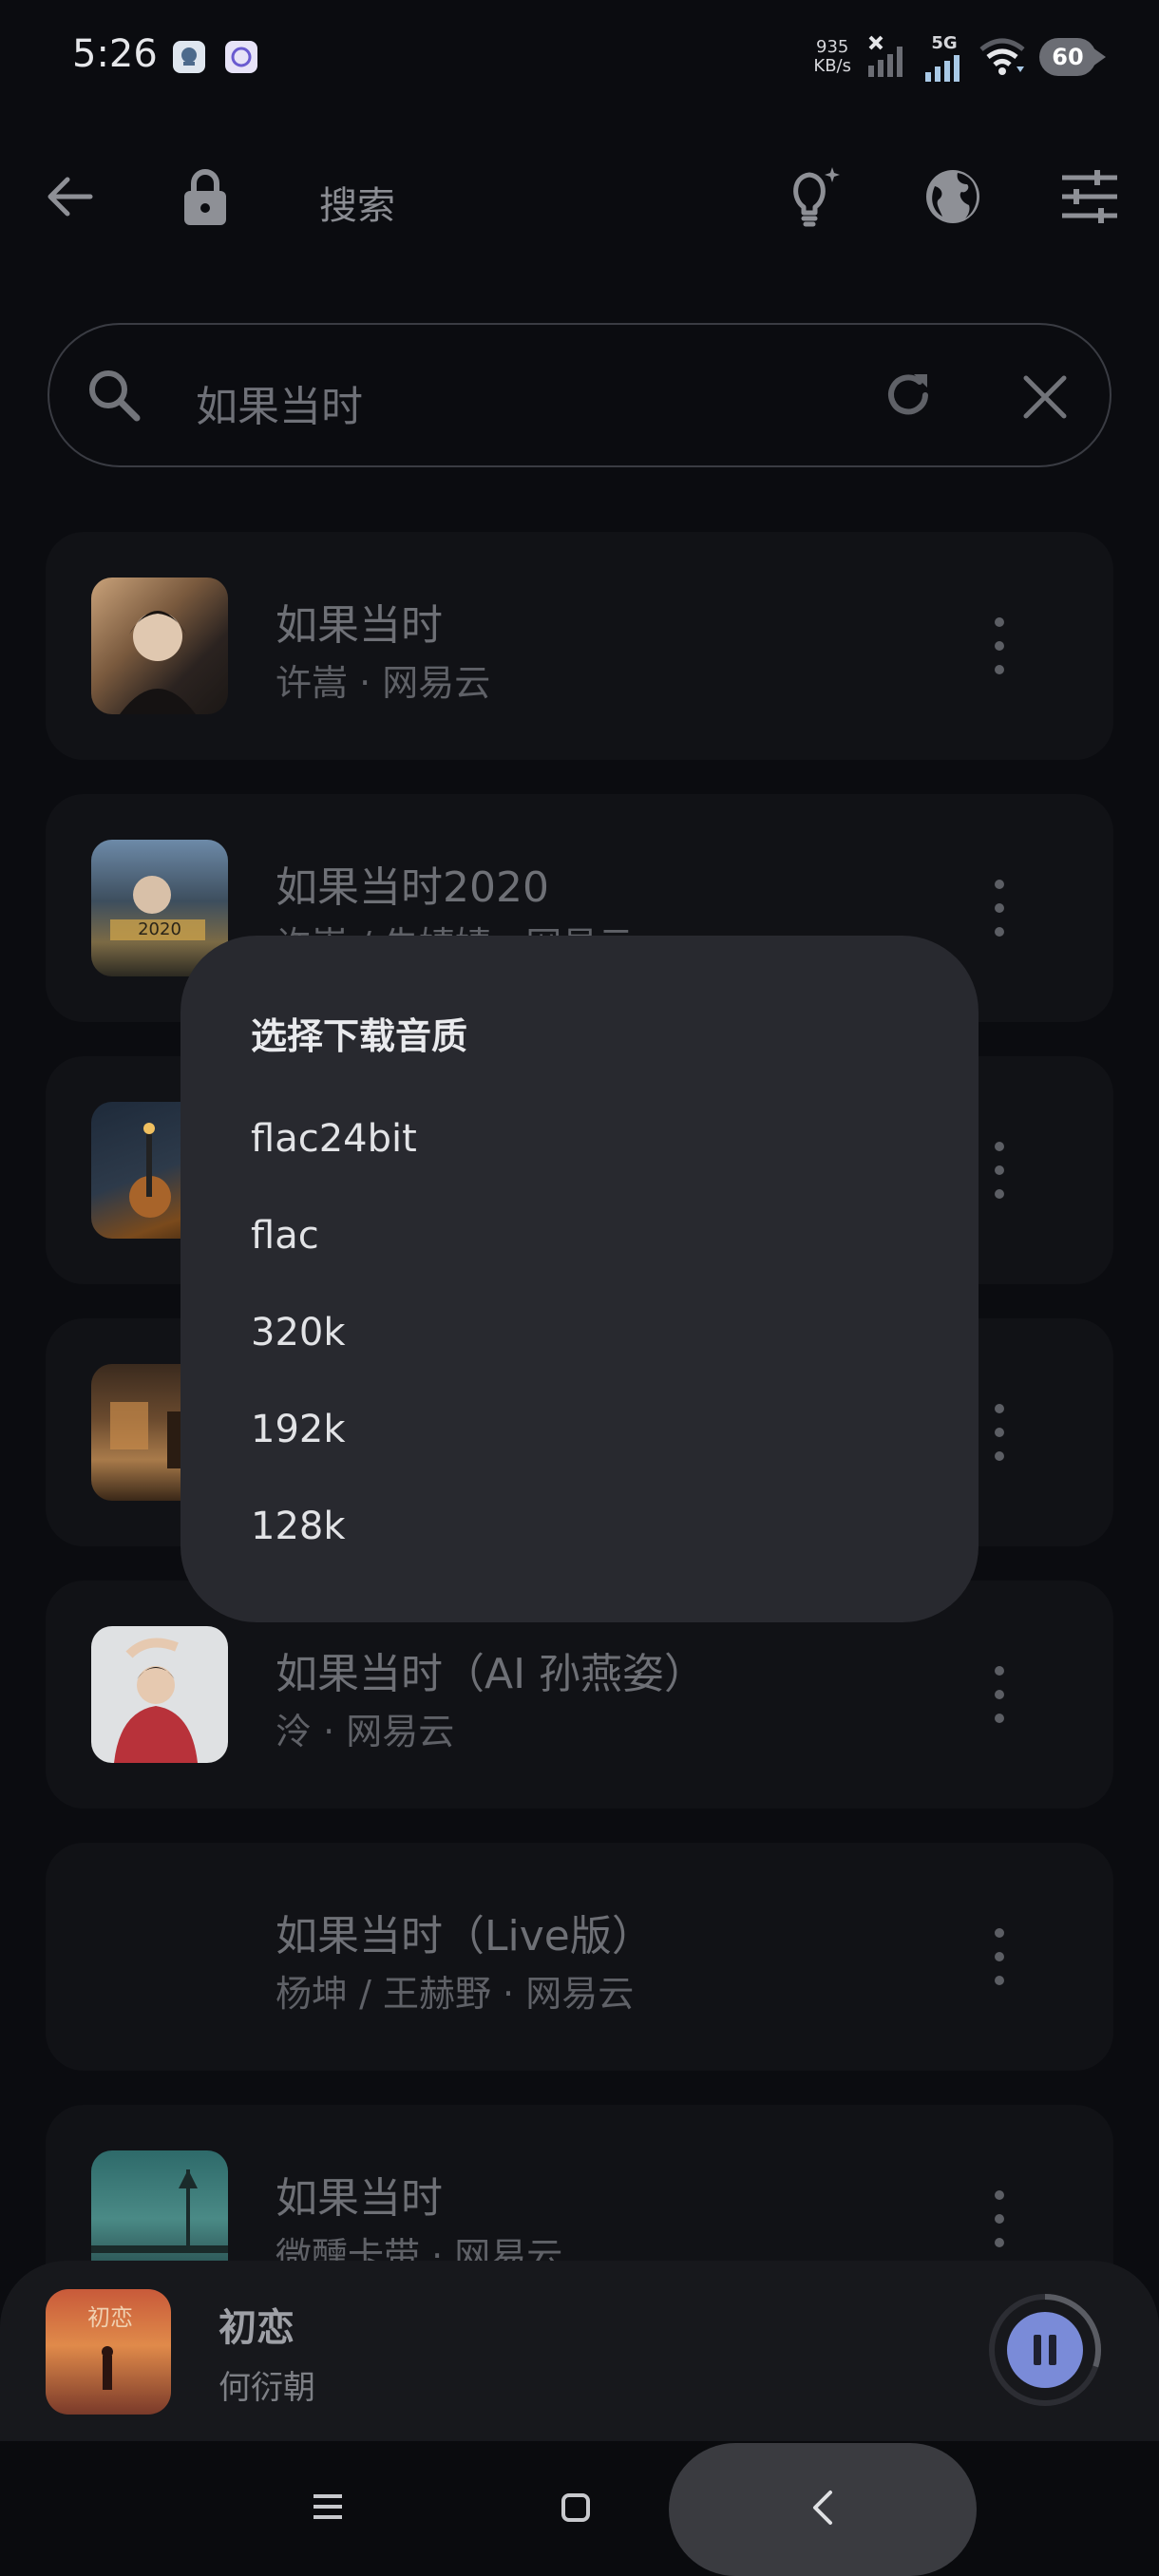 This screenshot has width=1159, height=2576. I want to click on search-icon, so click(113, 396).